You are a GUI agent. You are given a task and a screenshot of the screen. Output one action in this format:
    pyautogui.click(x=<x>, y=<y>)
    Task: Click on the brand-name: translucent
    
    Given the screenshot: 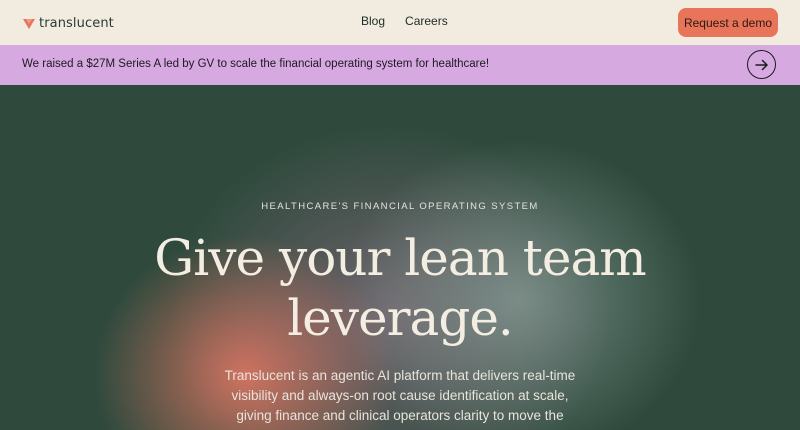 What is the action you would take?
    pyautogui.click(x=76, y=23)
    